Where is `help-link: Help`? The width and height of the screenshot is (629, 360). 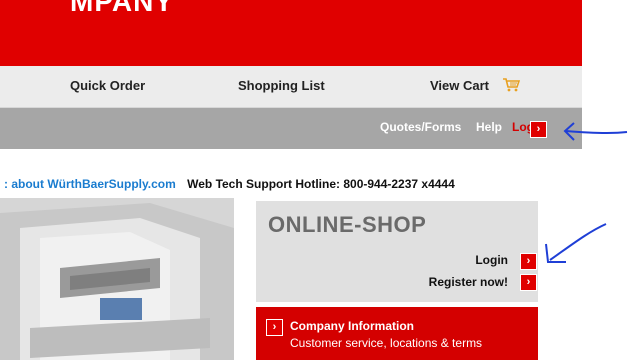 help-link: Help is located at coordinates (489, 127).